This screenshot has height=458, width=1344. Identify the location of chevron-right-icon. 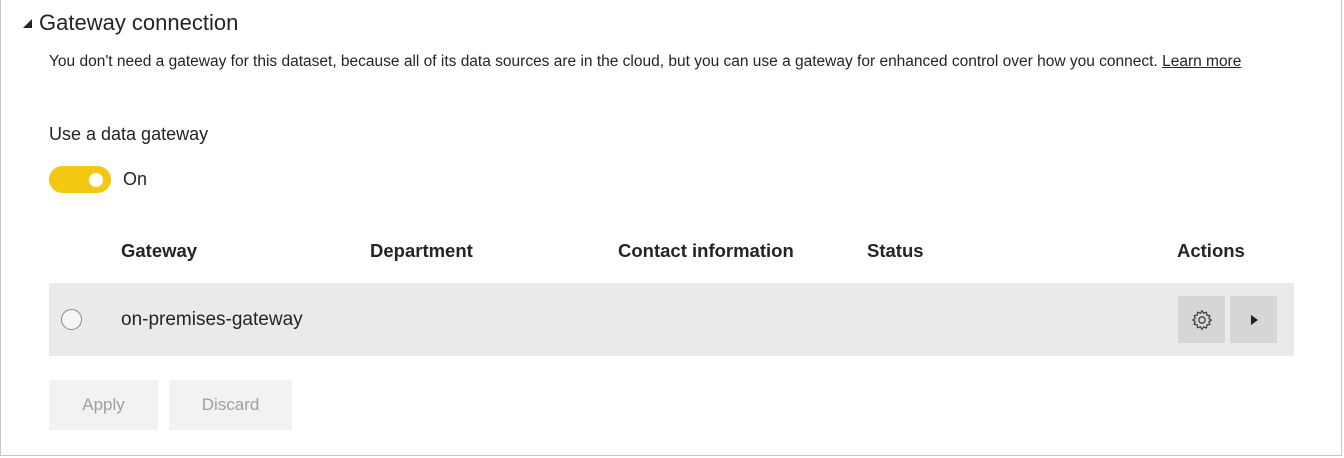
(1254, 319).